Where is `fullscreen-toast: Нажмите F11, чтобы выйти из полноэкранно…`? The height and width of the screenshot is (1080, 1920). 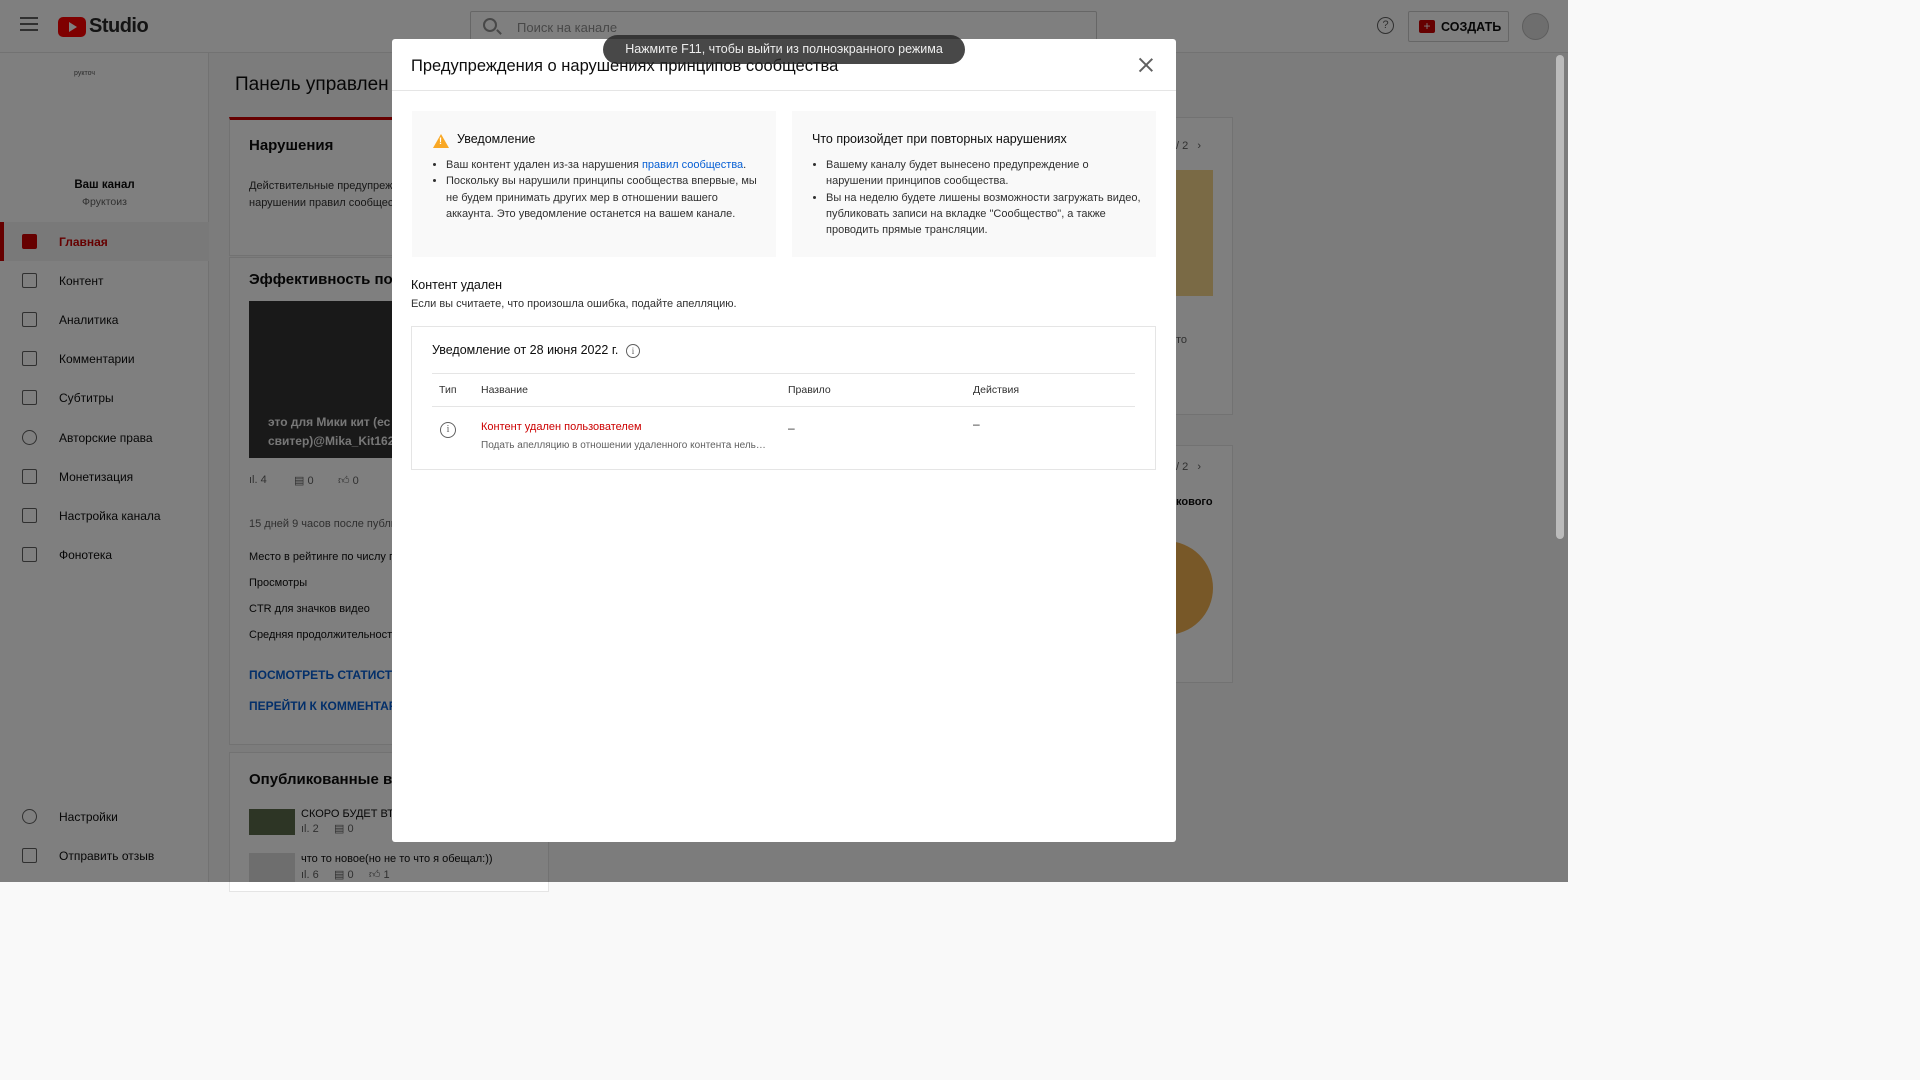 fullscreen-toast: Нажмите F11, чтобы выйти из полноэкранно… is located at coordinates (784, 49).